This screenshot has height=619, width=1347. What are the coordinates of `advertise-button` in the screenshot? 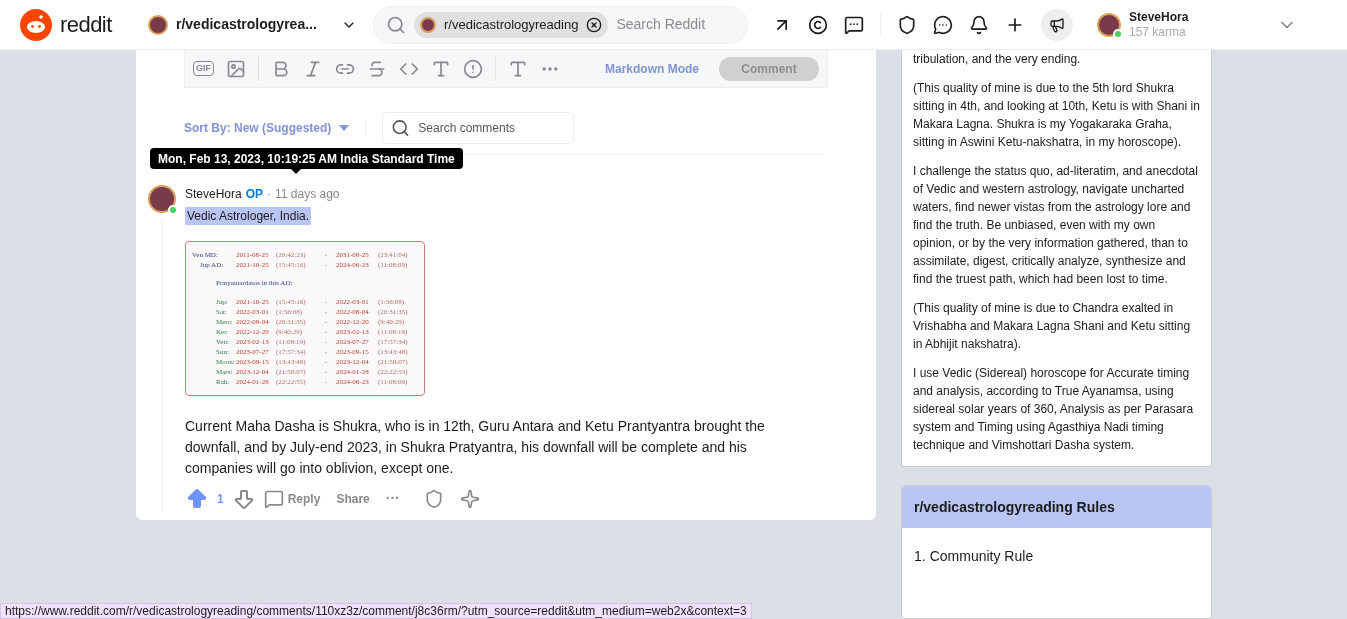 It's located at (1057, 24).